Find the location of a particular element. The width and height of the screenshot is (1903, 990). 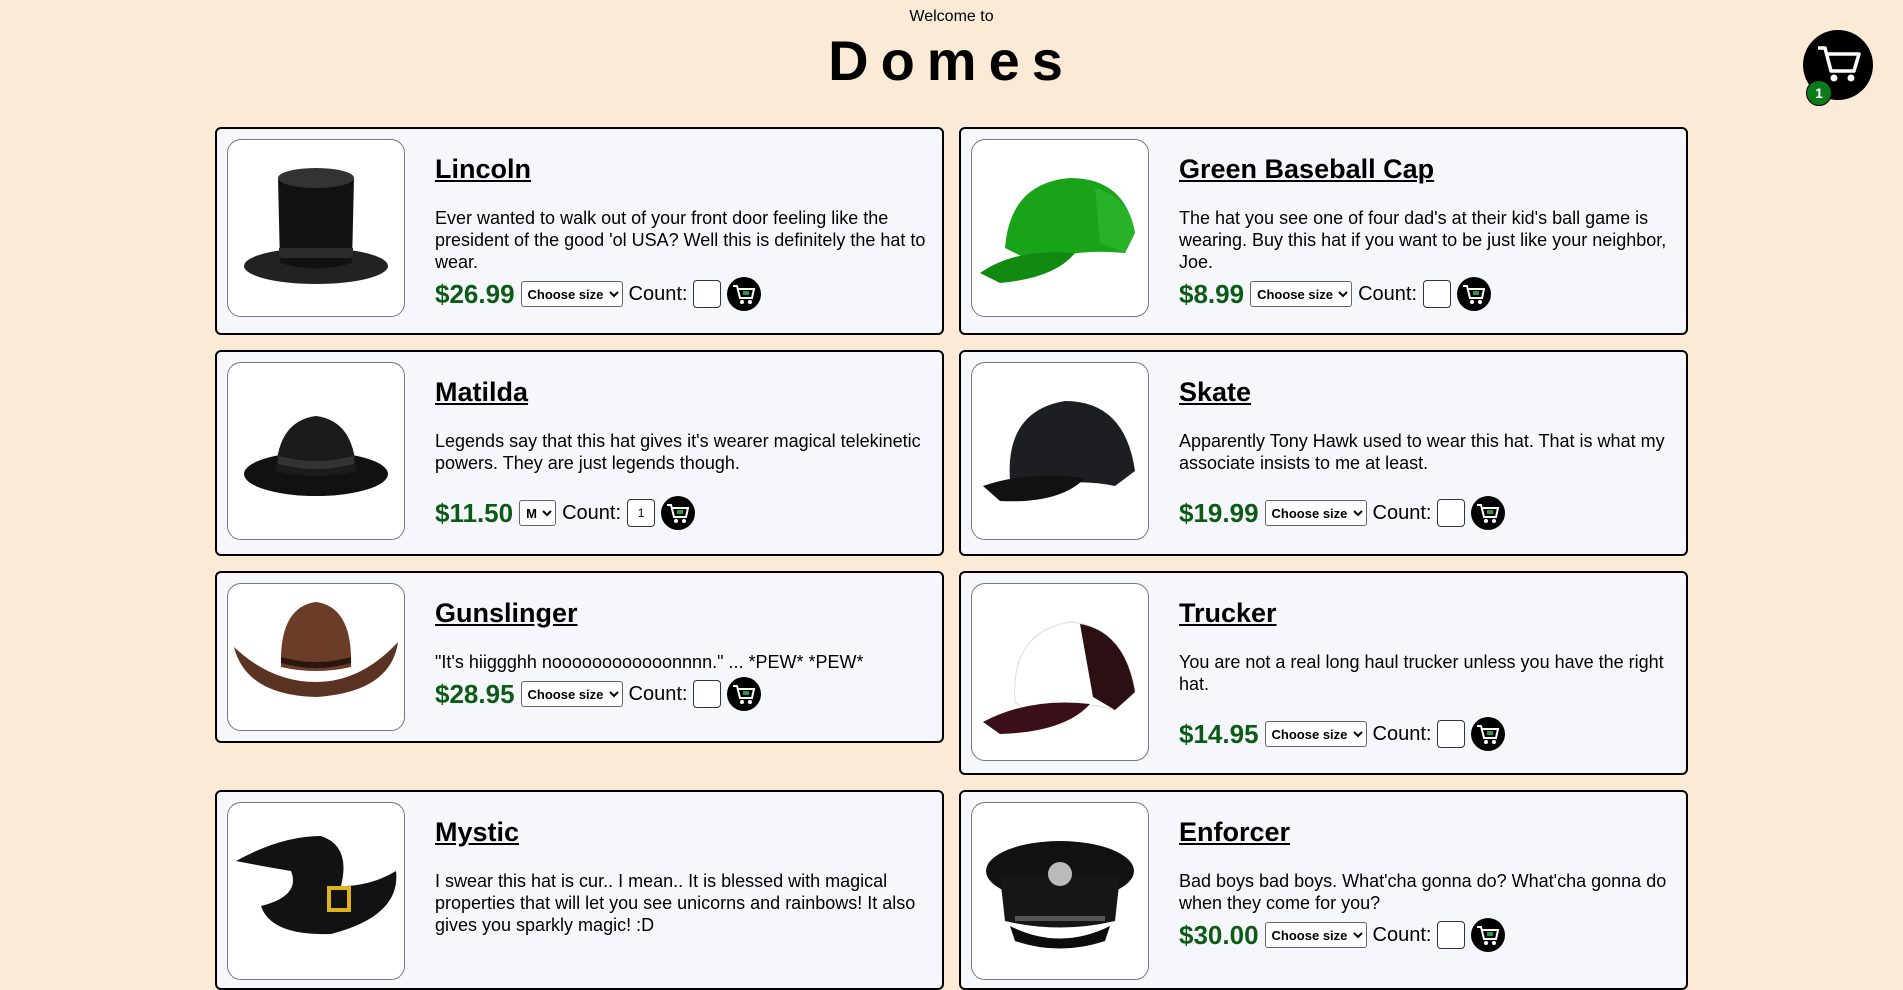

product-name: Lincoln is located at coordinates (483, 169).